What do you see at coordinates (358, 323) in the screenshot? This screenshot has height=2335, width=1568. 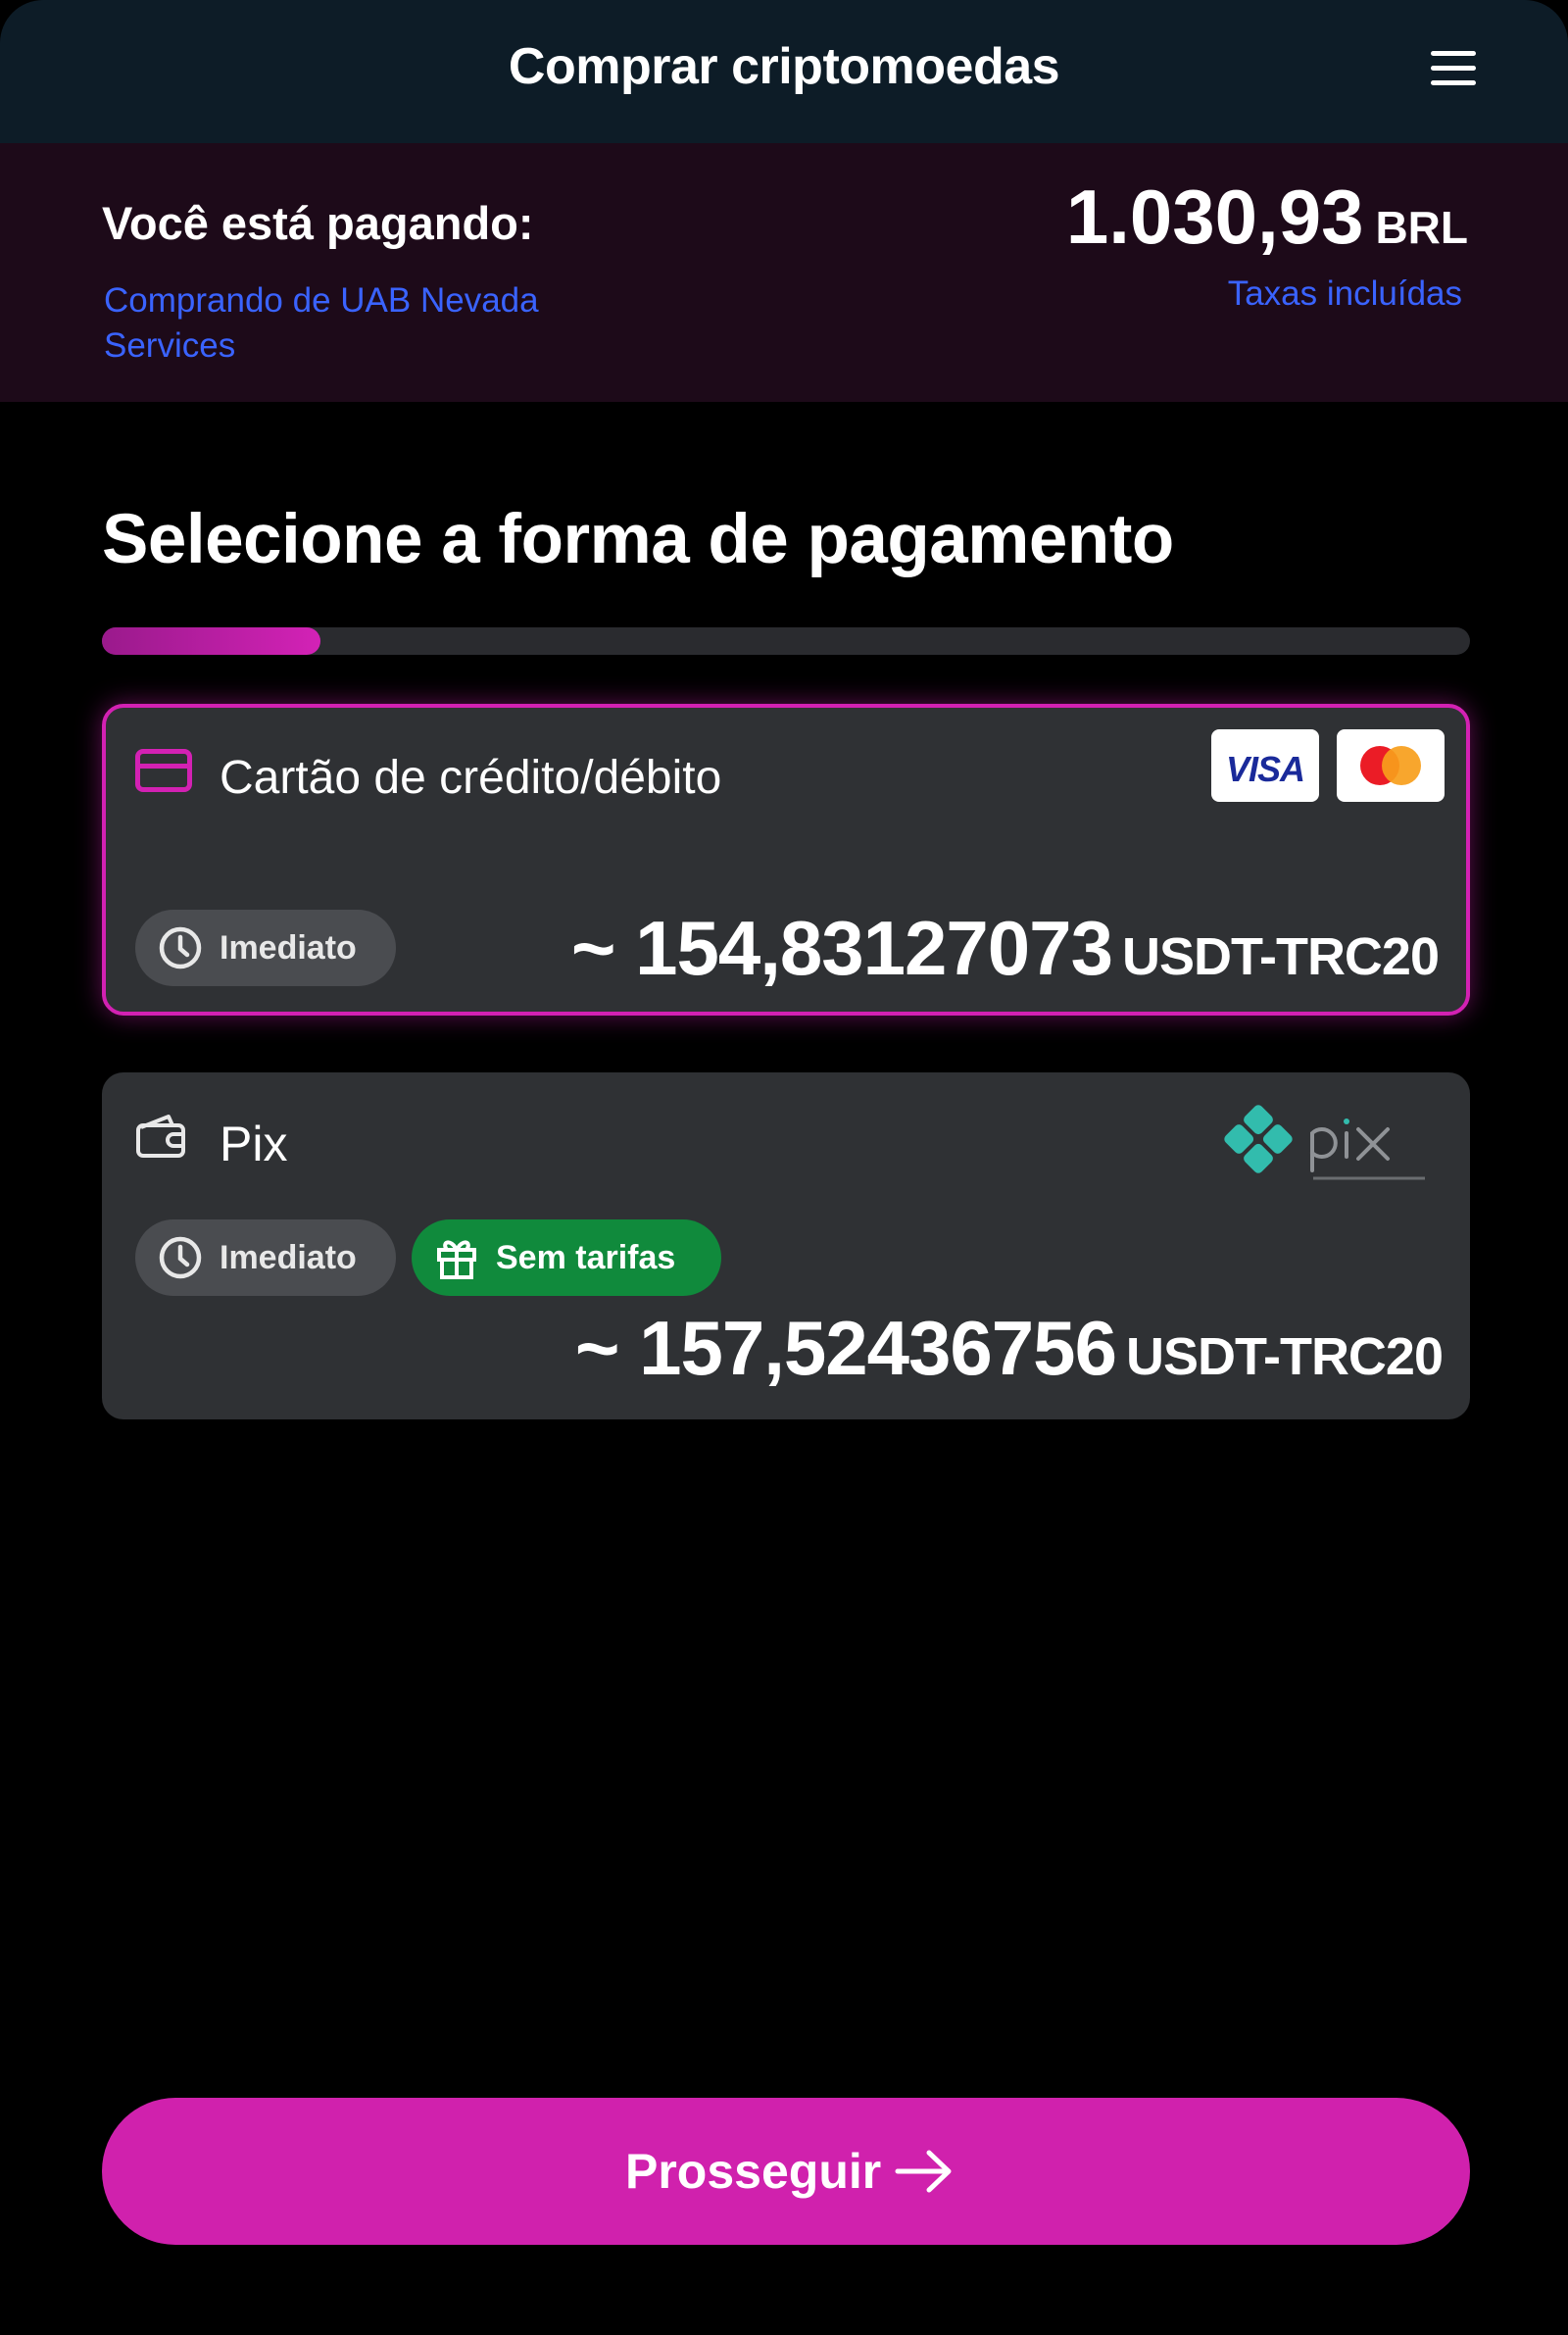 I see `merchant-link: Comprando de UAB Nevada Services` at bounding box center [358, 323].